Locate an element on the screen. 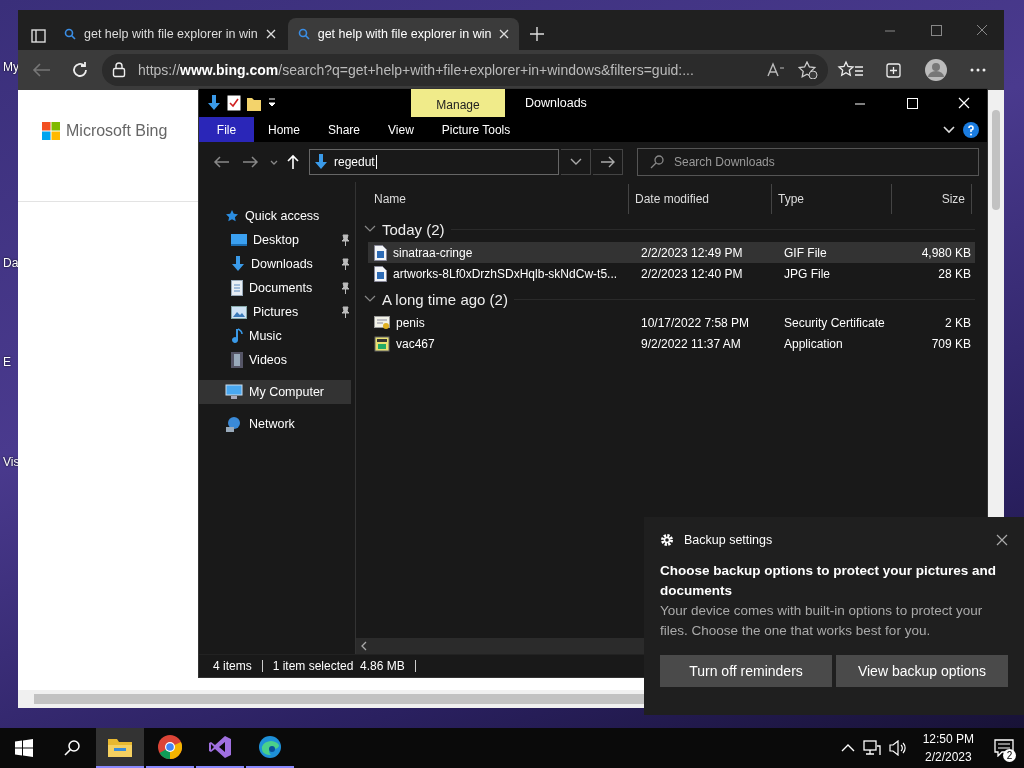 The width and height of the screenshot is (1024, 768). desktop-icon-label: Da is located at coordinates (11, 263).